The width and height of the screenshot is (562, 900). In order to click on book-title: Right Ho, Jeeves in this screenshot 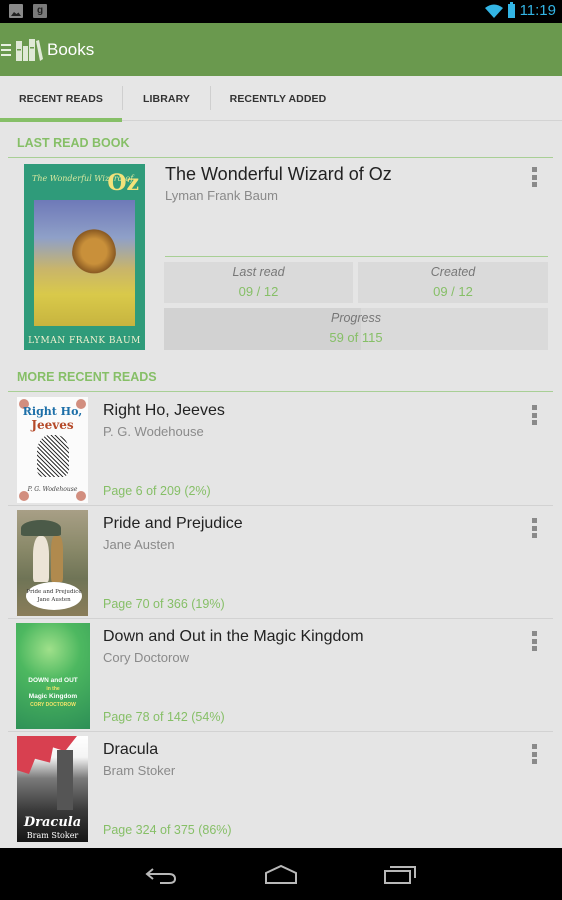, I will do `click(164, 410)`.